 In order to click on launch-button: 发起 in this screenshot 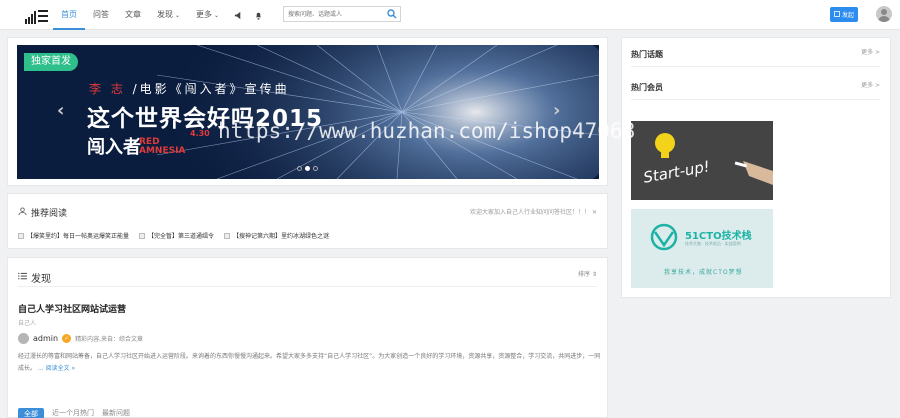, I will do `click(844, 14)`.